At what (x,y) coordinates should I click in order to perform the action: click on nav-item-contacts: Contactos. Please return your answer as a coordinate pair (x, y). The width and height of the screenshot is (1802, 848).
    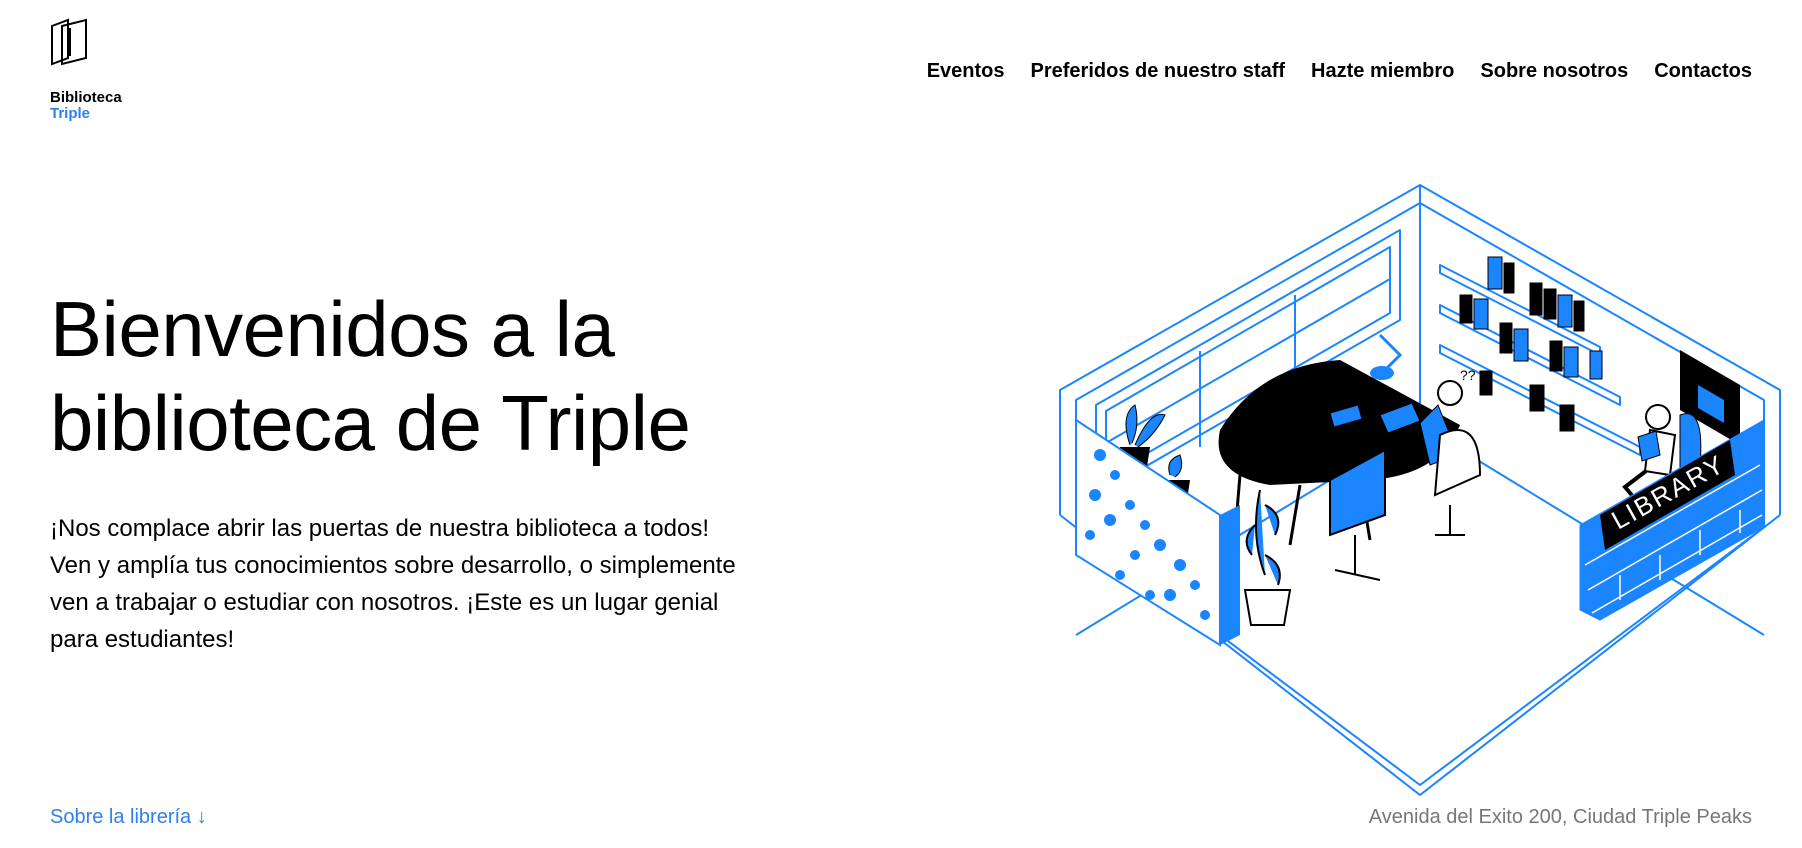
    Looking at the image, I should click on (1703, 71).